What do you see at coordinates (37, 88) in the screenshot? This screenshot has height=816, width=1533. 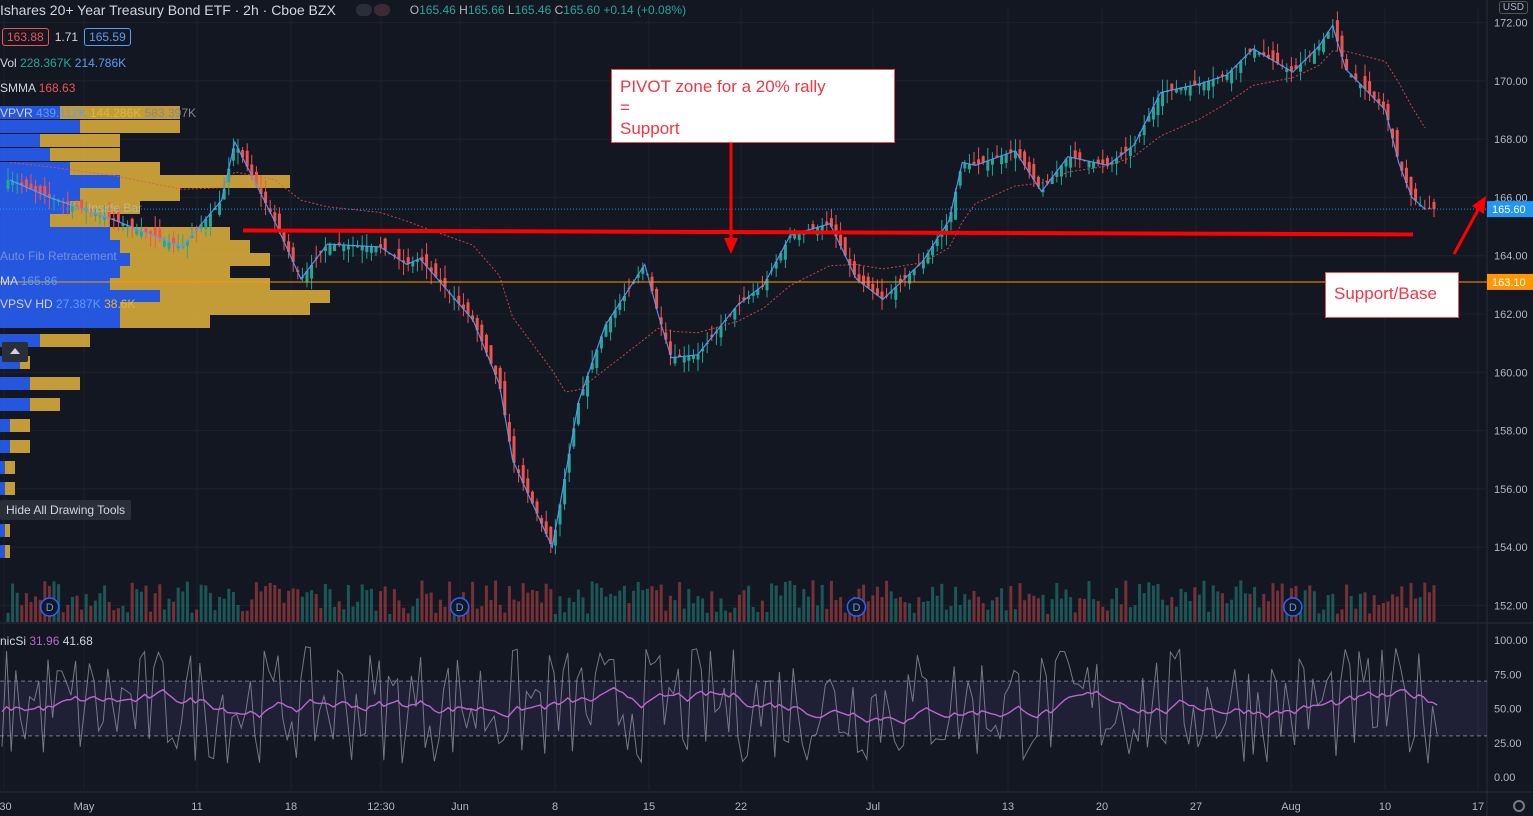 I see `legend-smma: SMMA 168.63` at bounding box center [37, 88].